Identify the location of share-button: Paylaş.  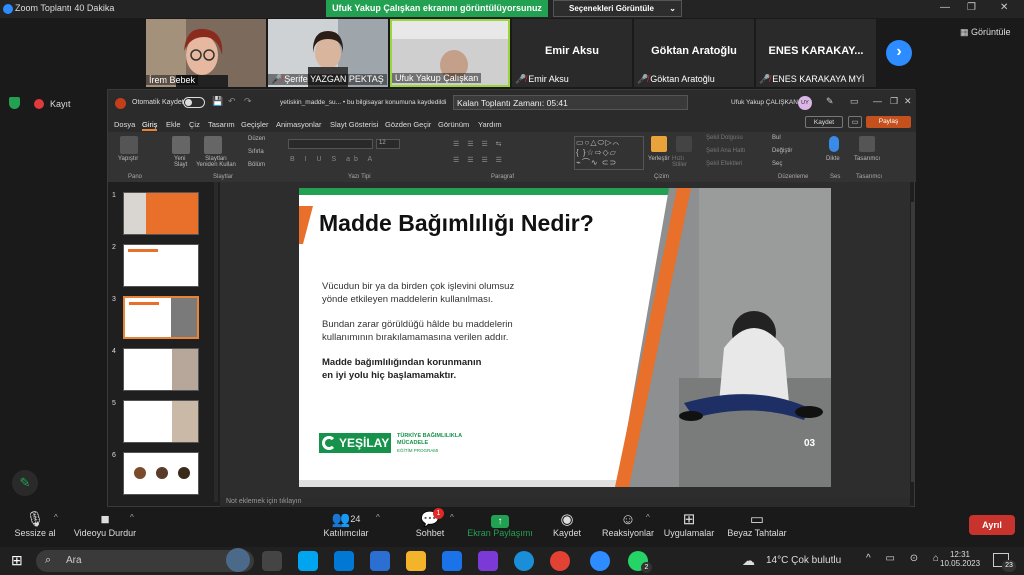
(888, 122).